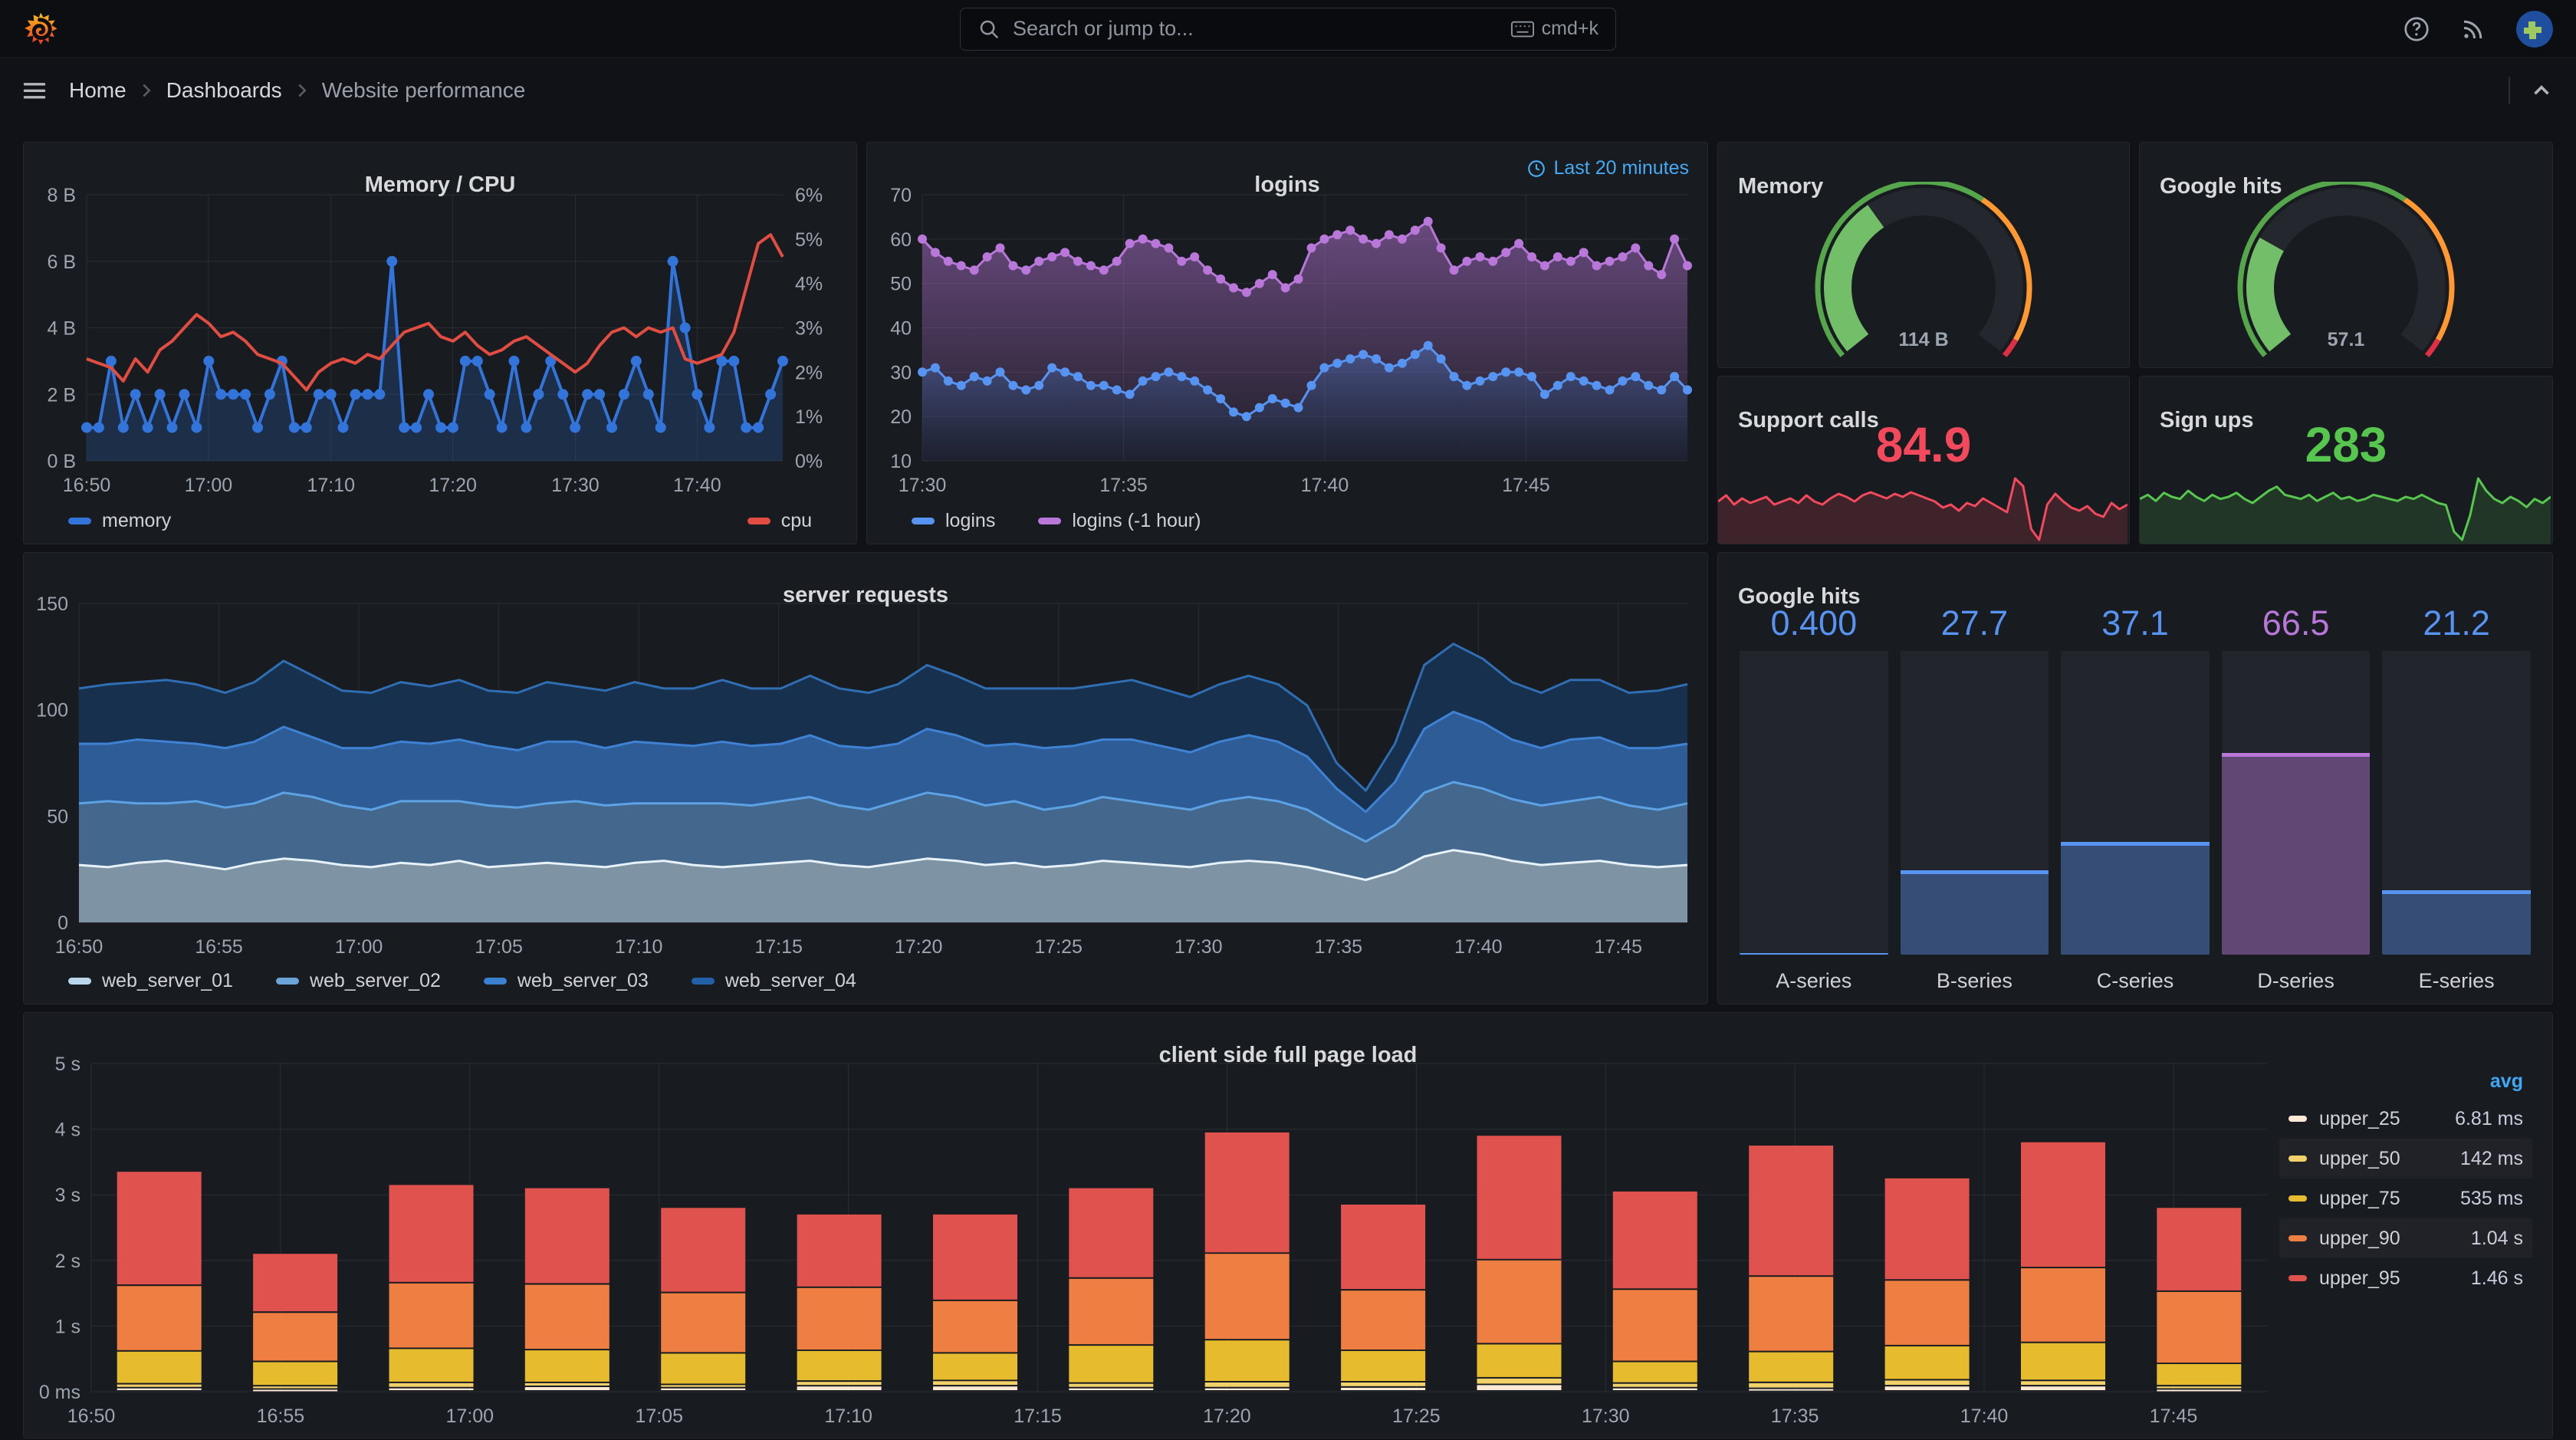 Image resolution: width=2576 pixels, height=1440 pixels. What do you see at coordinates (2405, 1119) in the screenshot?
I see `legend-row-upper_25: upper_25 6.81 ms` at bounding box center [2405, 1119].